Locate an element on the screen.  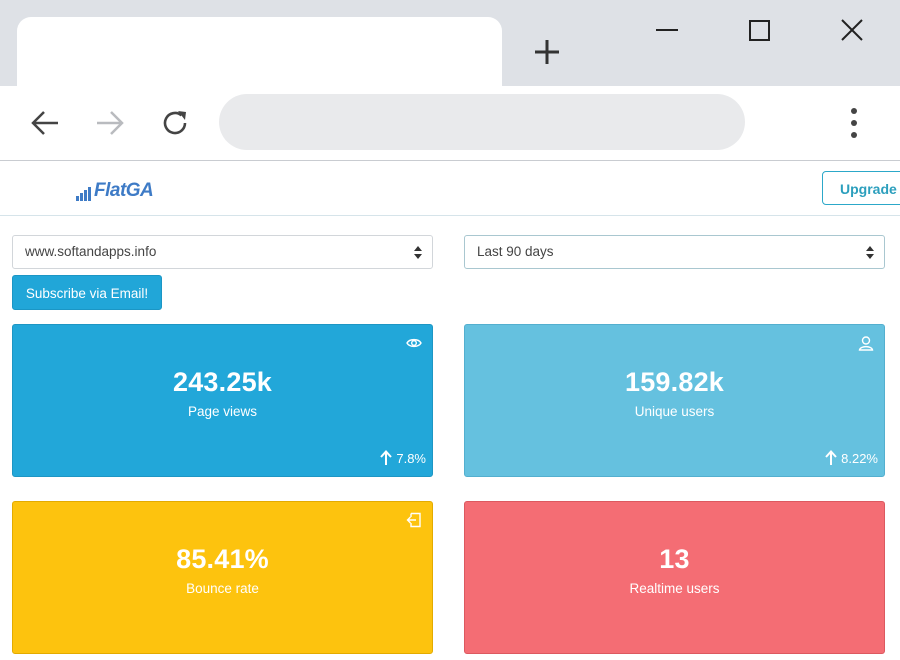
unique-users-value: 159.82k is located at coordinates (674, 382).